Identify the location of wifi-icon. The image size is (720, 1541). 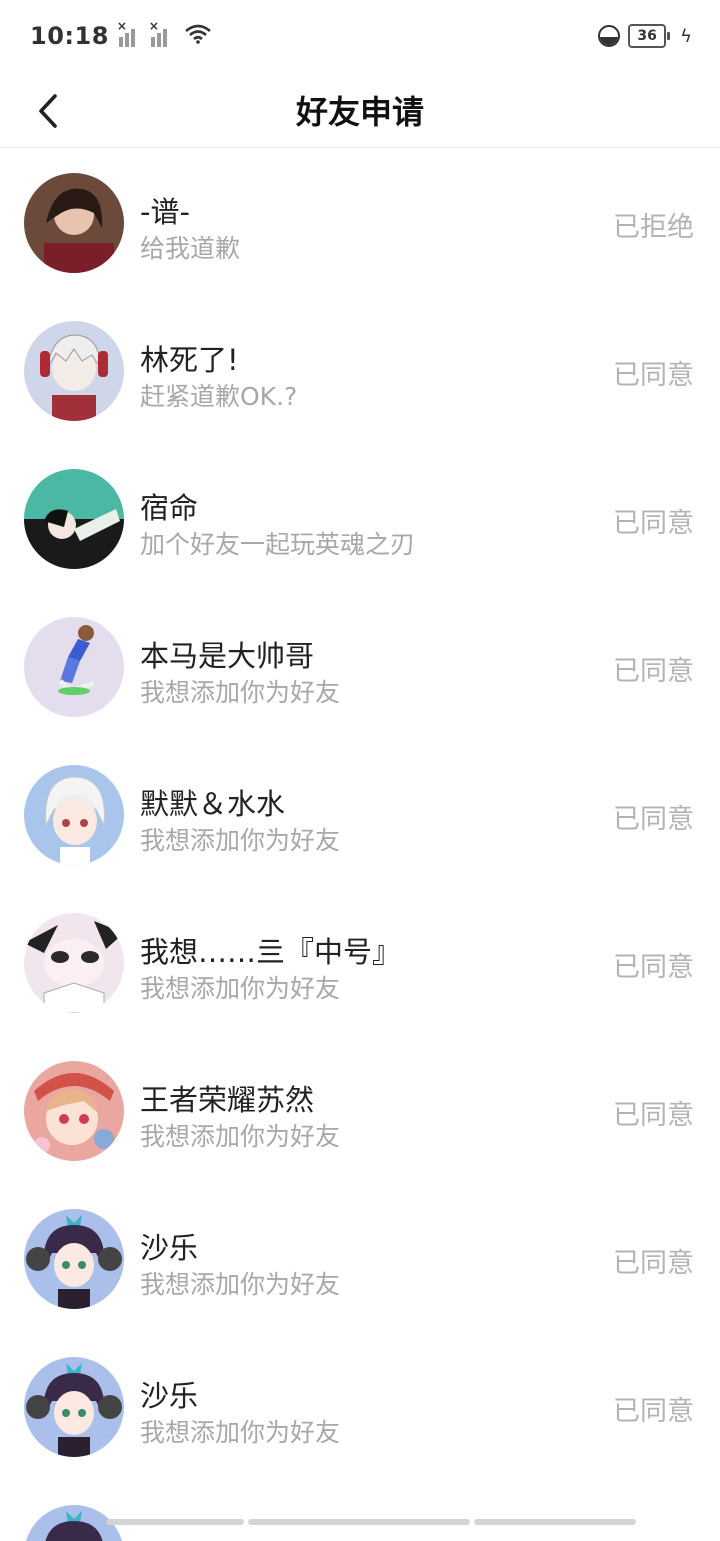
(198, 36).